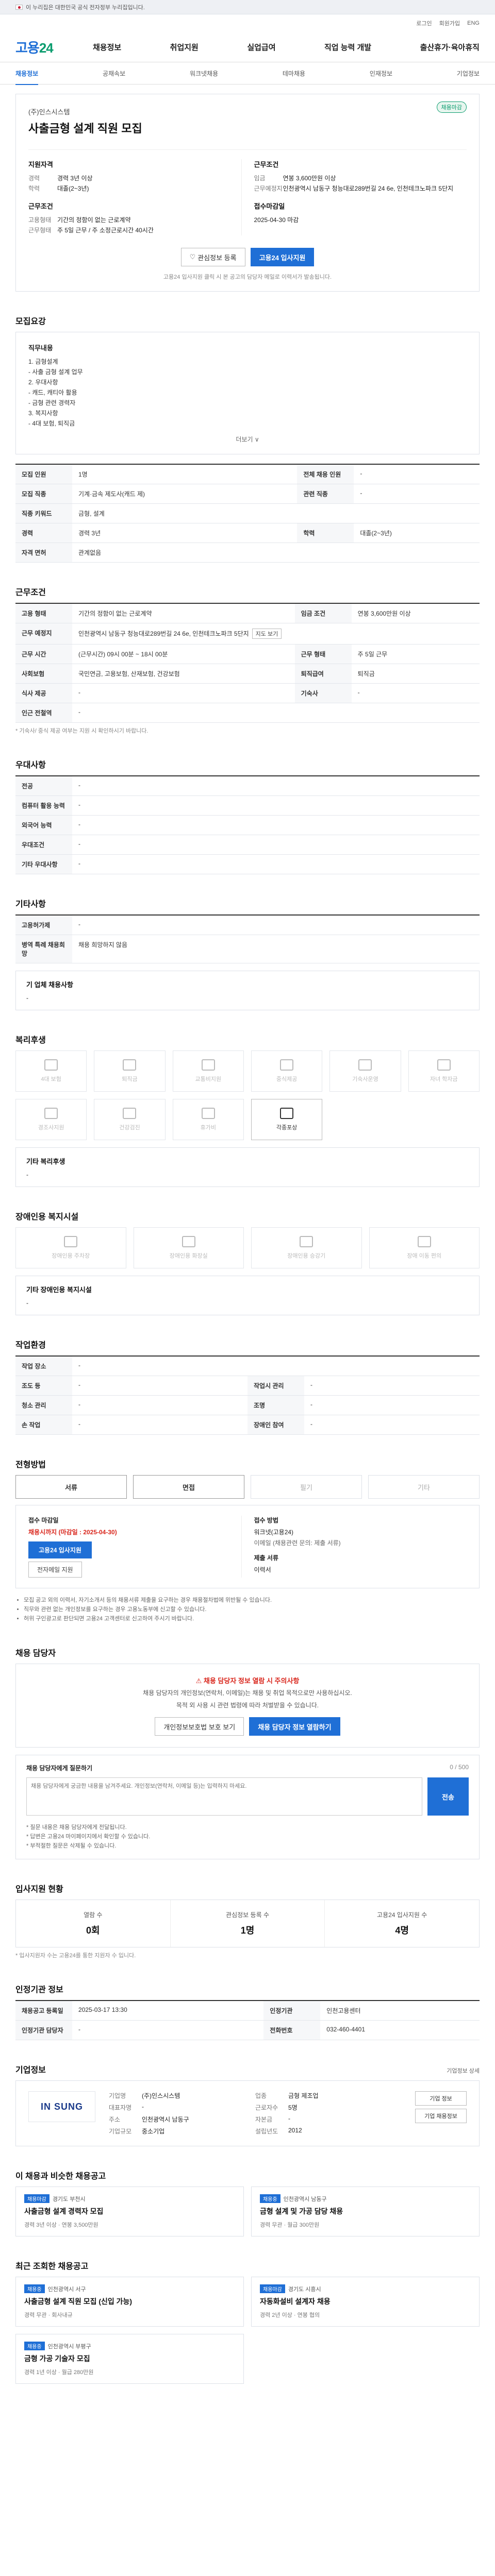 This screenshot has height=2576, width=495. Describe the element at coordinates (43, 414) in the screenshot. I see `duty-line: 3. 복지사항` at that location.